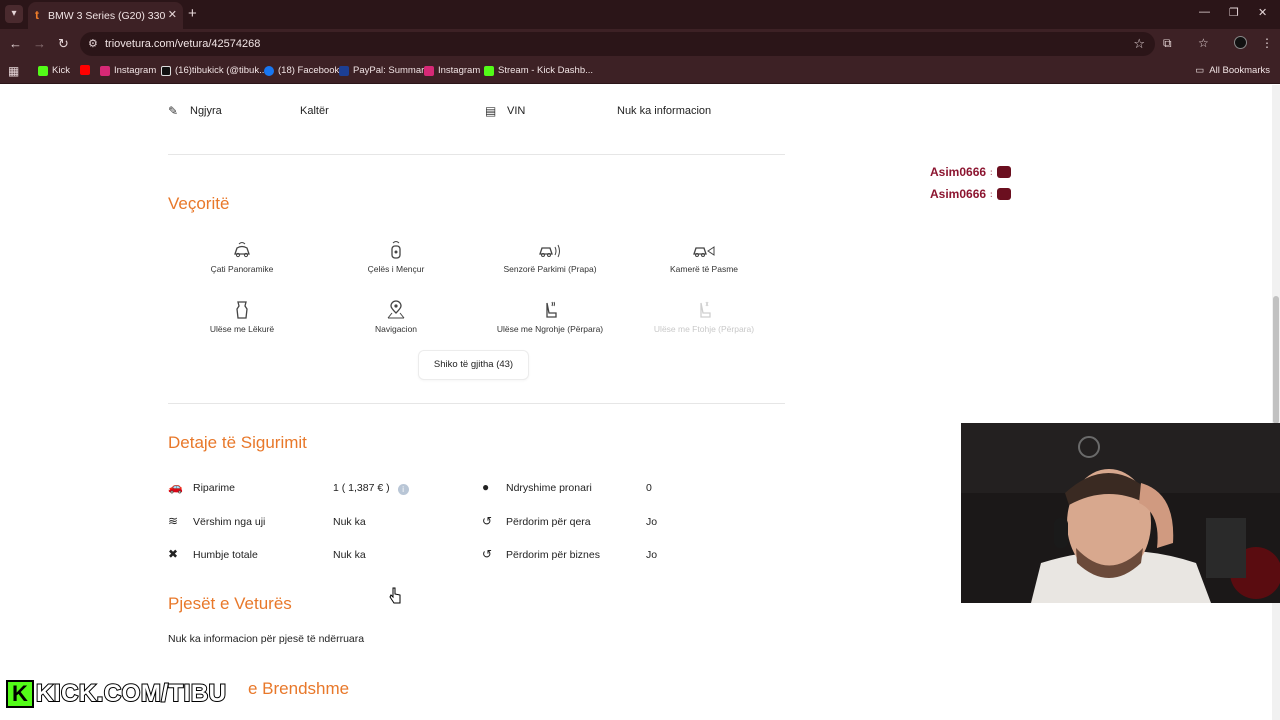 The width and height of the screenshot is (1280, 720). I want to click on tab-search-button: ▾, so click(14, 14).